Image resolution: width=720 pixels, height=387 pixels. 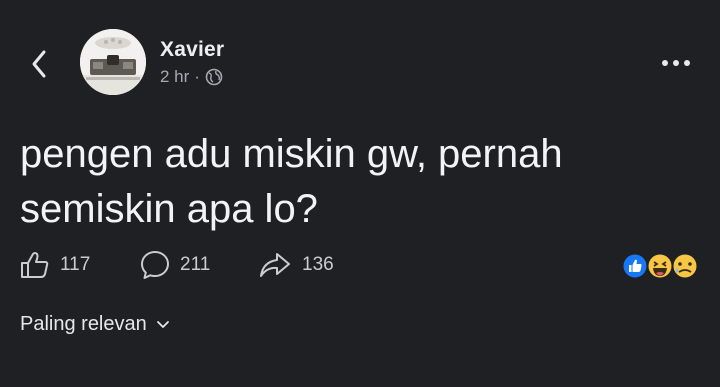 I want to click on back-button, so click(x=39, y=64).